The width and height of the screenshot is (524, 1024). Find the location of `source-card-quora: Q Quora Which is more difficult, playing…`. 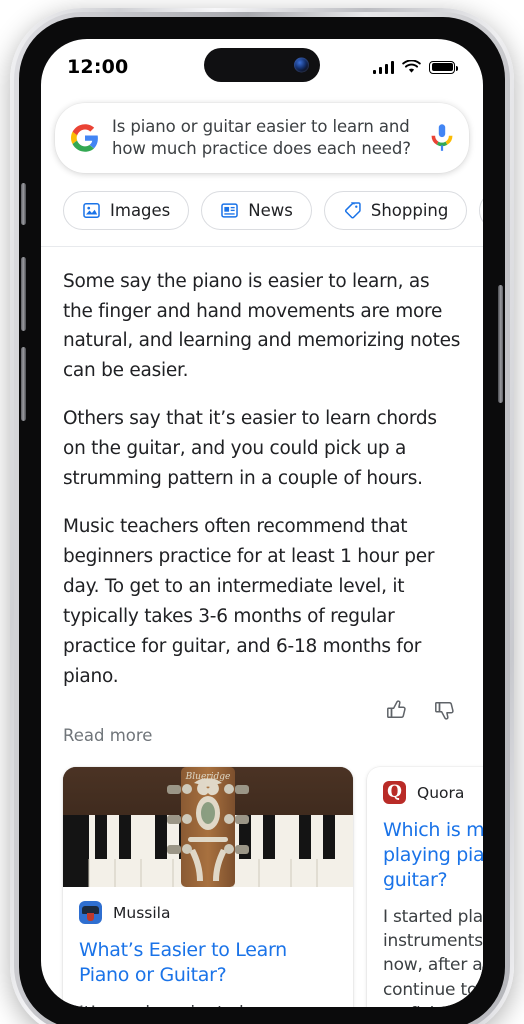

source-card-quora: Q Quora Which is more difficult, playing… is located at coordinates (425, 887).